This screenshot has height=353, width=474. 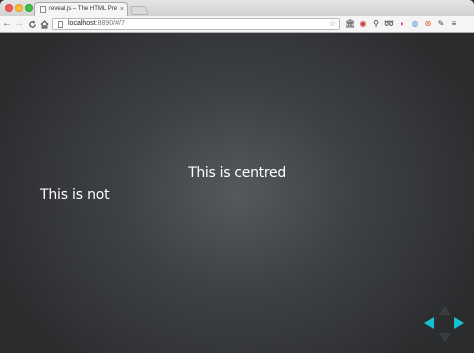 I want to click on navigate-left-arrow-icon, so click(x=429, y=323).